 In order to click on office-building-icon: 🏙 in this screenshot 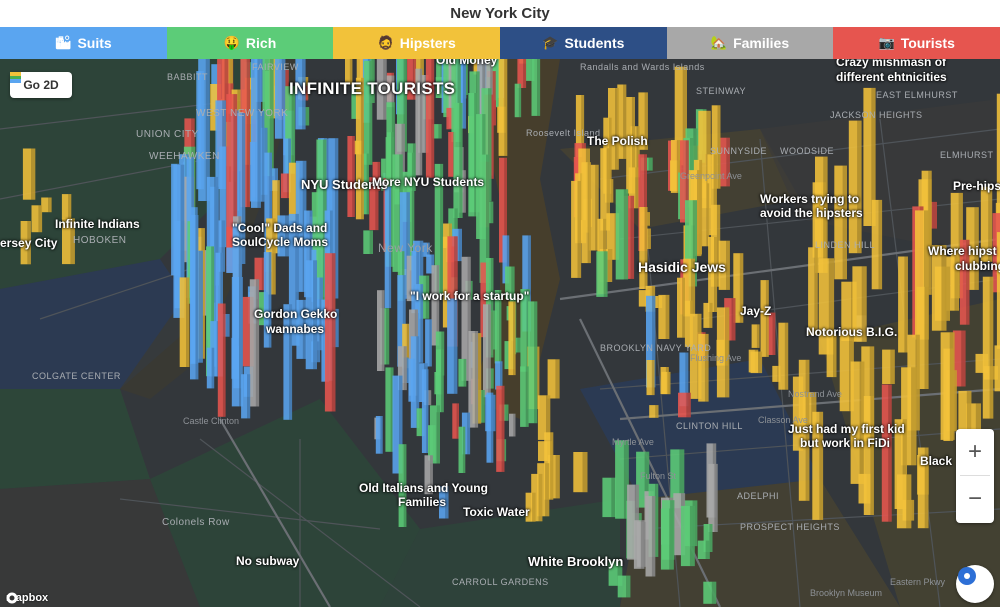, I will do `click(63, 42)`.